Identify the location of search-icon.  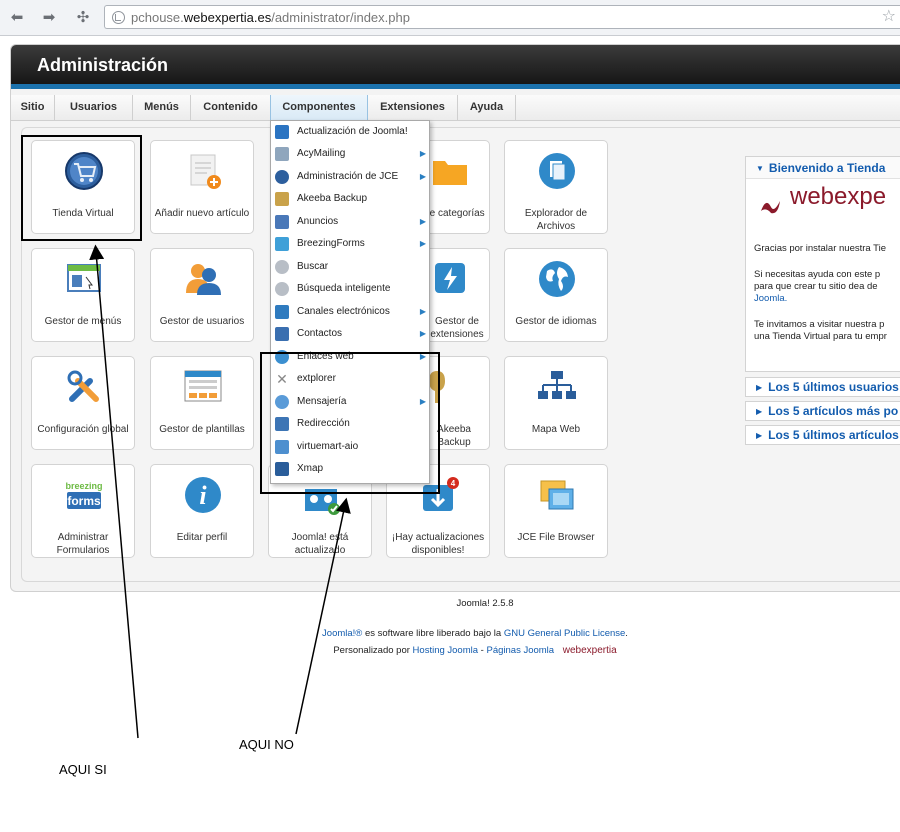
(282, 267).